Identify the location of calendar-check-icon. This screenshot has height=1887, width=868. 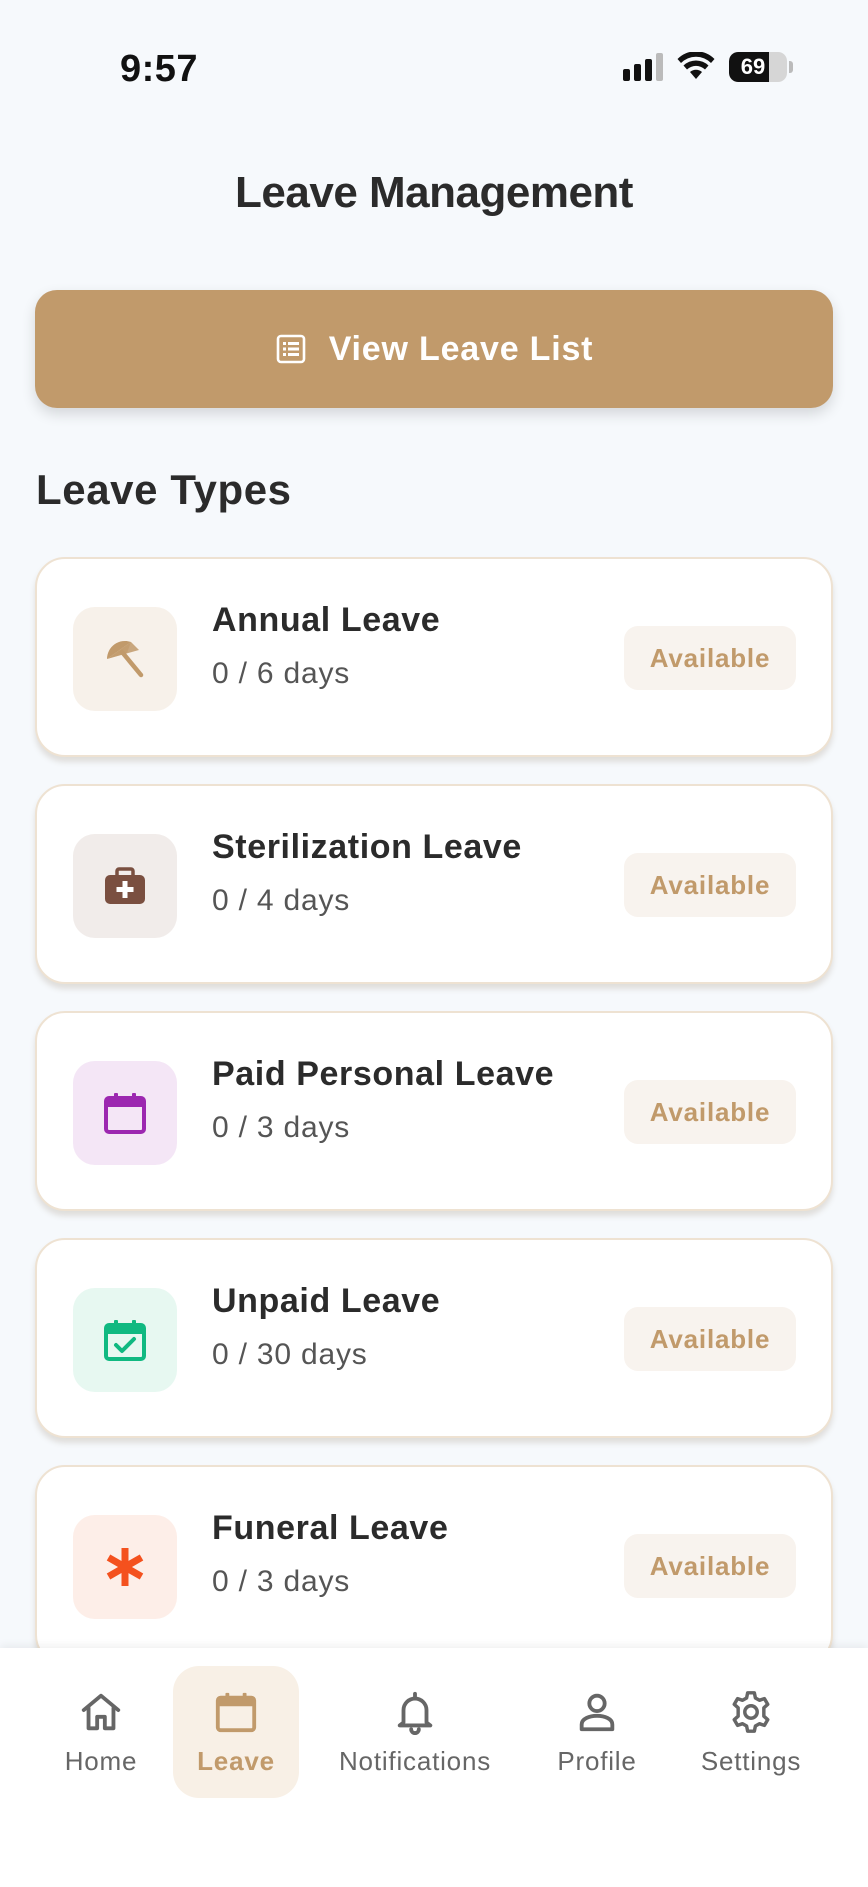
(125, 1340).